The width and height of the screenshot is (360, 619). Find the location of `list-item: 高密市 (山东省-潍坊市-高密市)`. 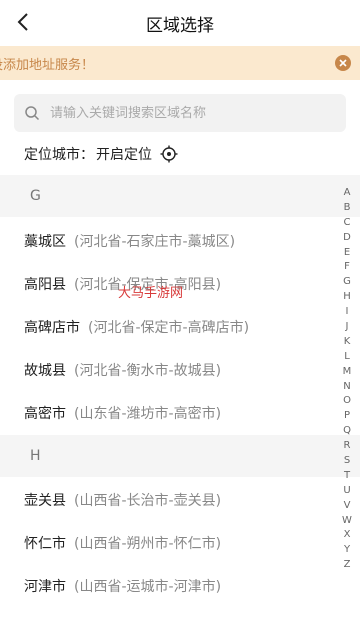

list-item: 高密市 (山东省-潍坊市-高密市) is located at coordinates (165, 412).